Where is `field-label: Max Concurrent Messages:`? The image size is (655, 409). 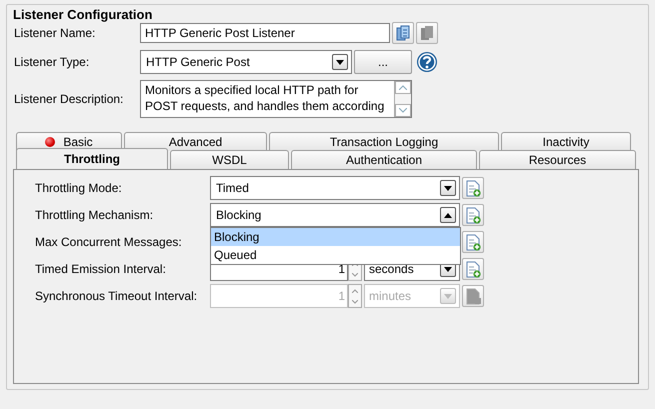 field-label: Max Concurrent Messages: is located at coordinates (109, 242).